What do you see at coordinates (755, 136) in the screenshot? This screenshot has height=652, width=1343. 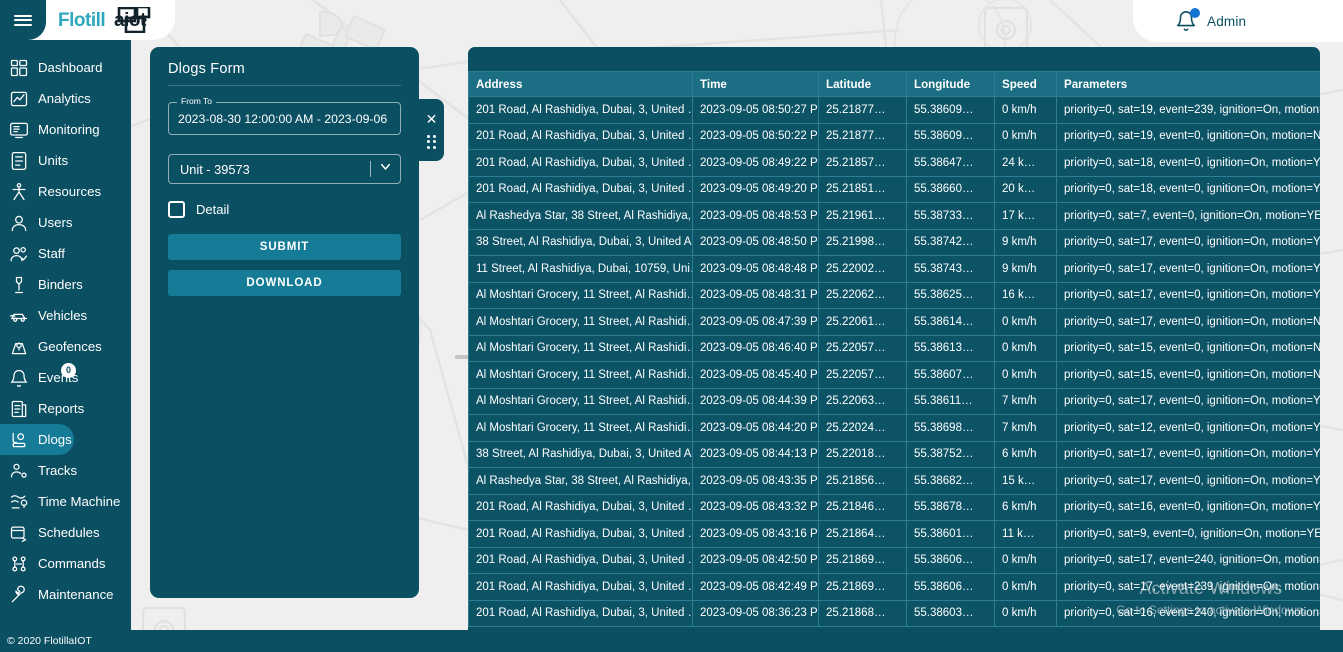 I see `cell-time: 2023-09-05 08:50:22 PM` at bounding box center [755, 136].